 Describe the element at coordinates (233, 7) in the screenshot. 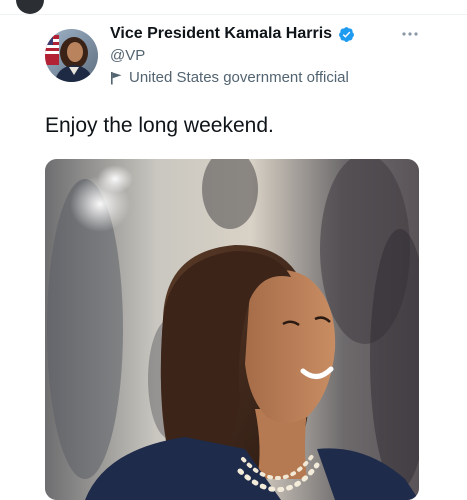

I see `top-bar` at that location.